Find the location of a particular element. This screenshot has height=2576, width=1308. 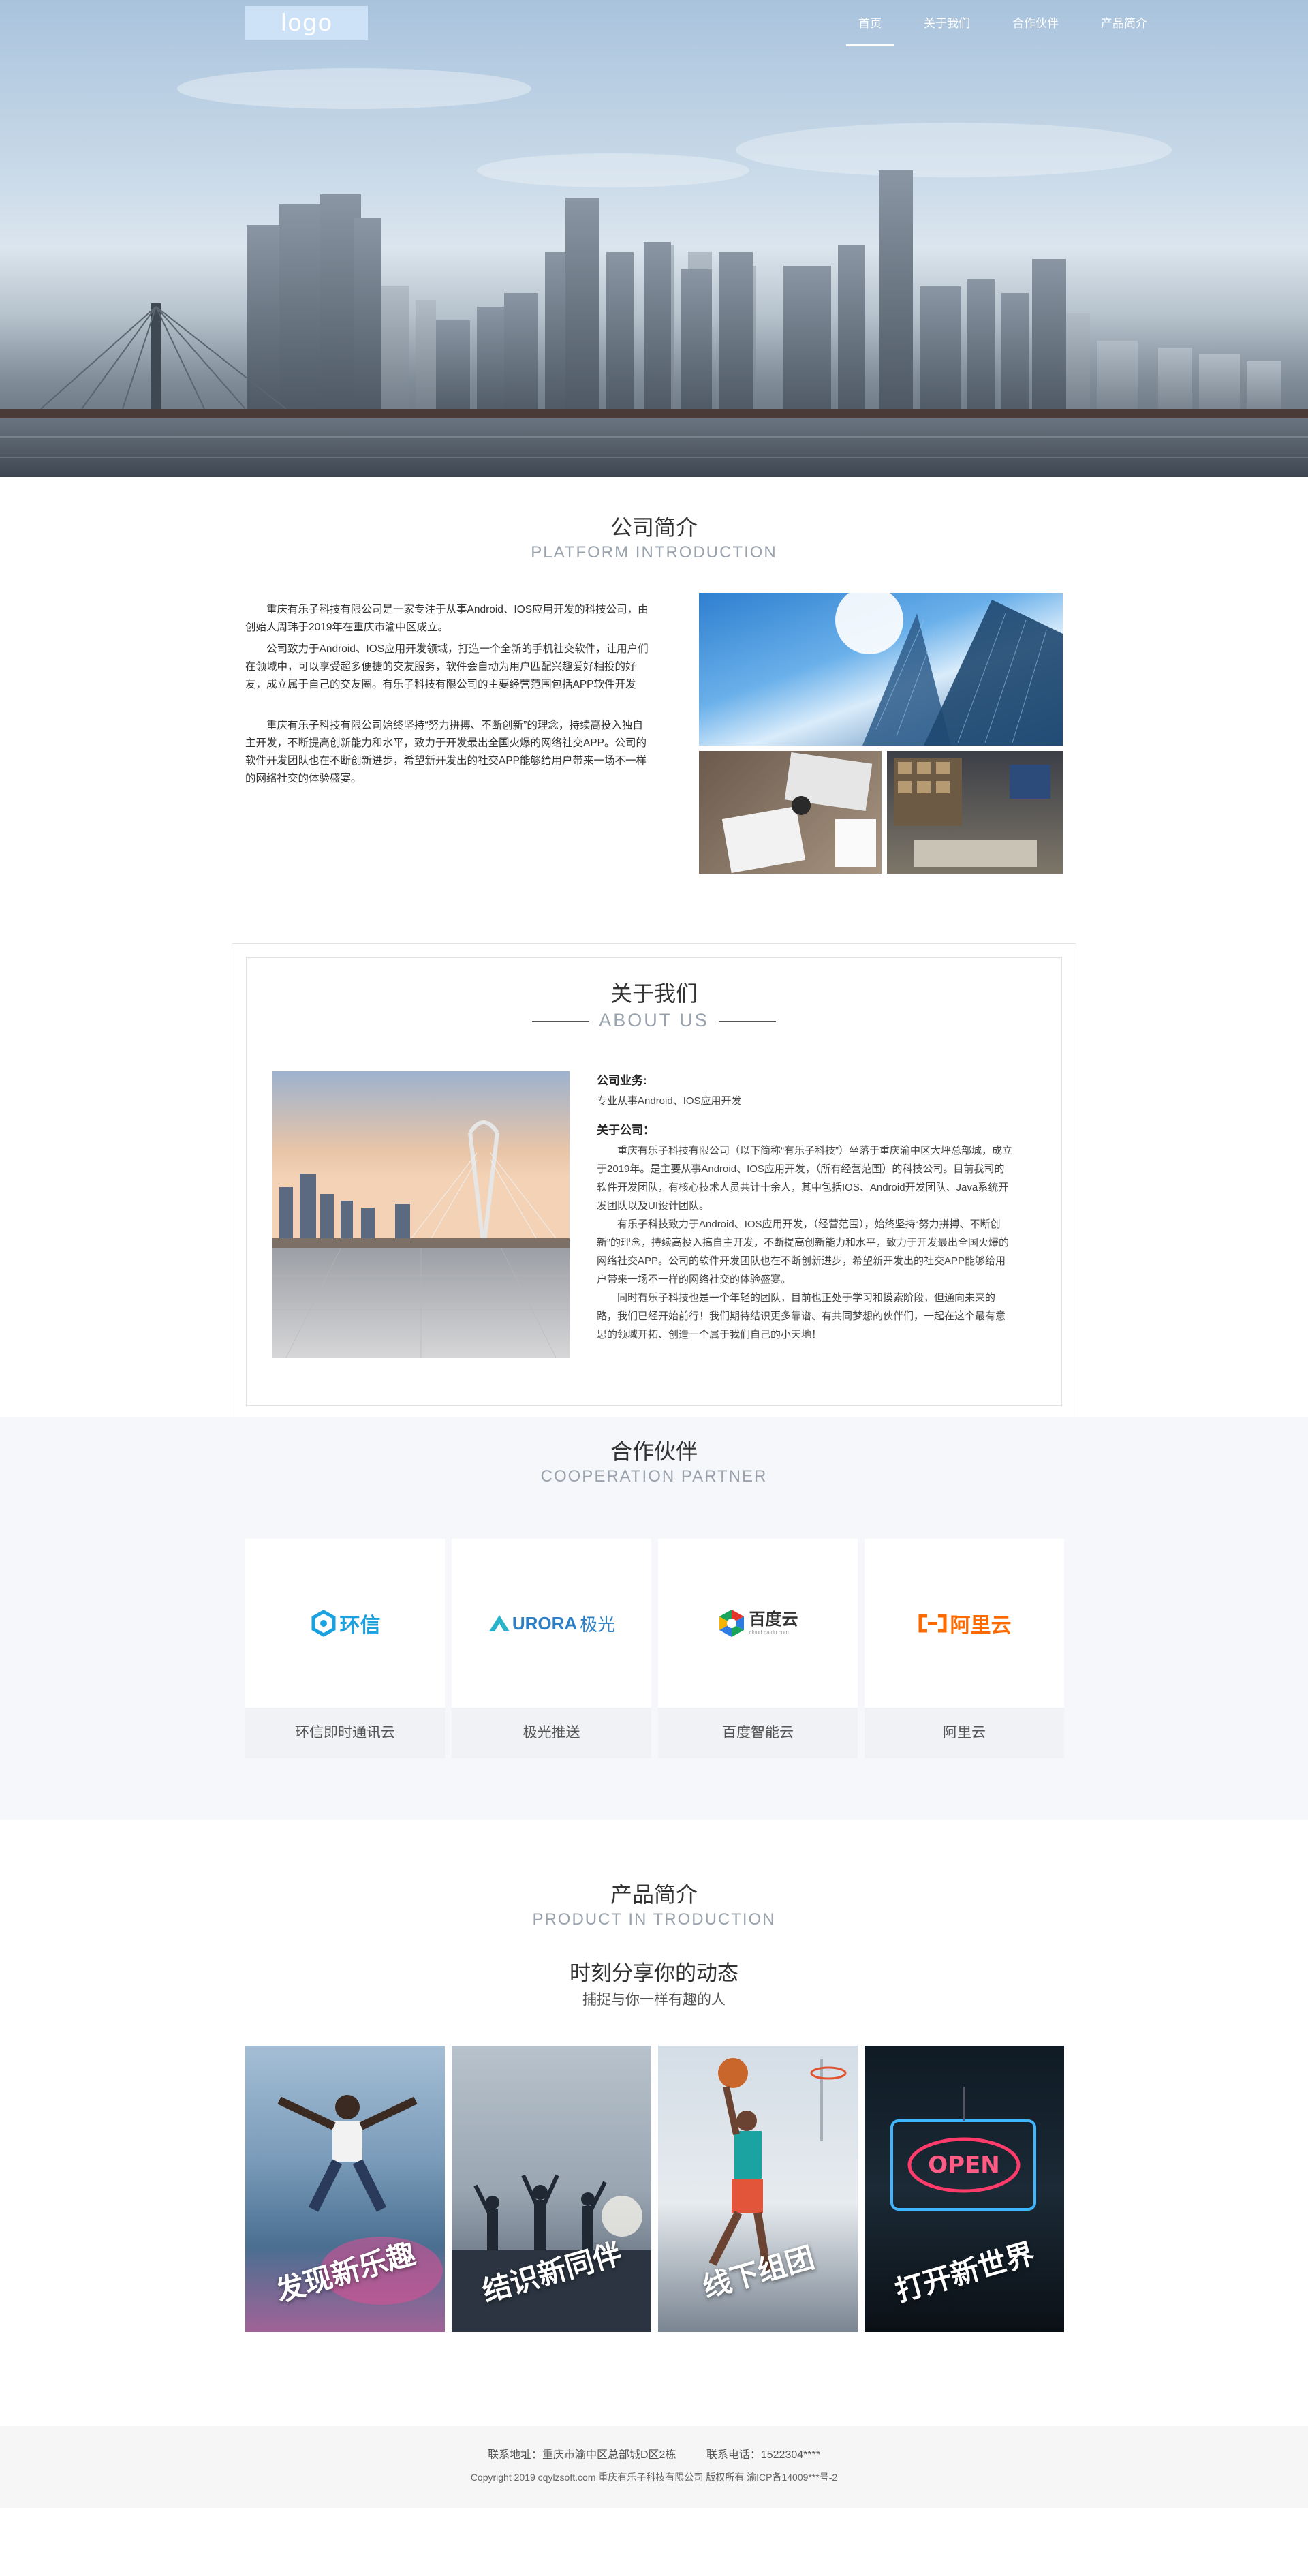

huanxin-logo: 环信 is located at coordinates (345, 1624).